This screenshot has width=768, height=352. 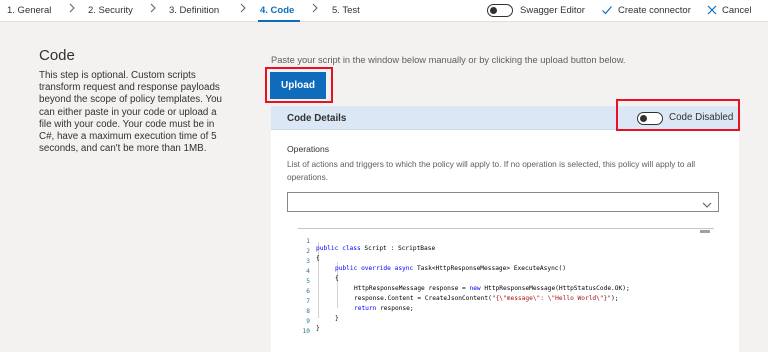 What do you see at coordinates (360, 305) in the screenshot?
I see `code-line: 7 return response;` at bounding box center [360, 305].